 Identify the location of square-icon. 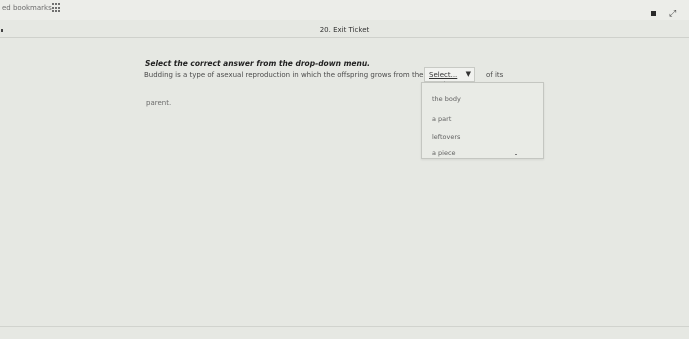
(653, 13).